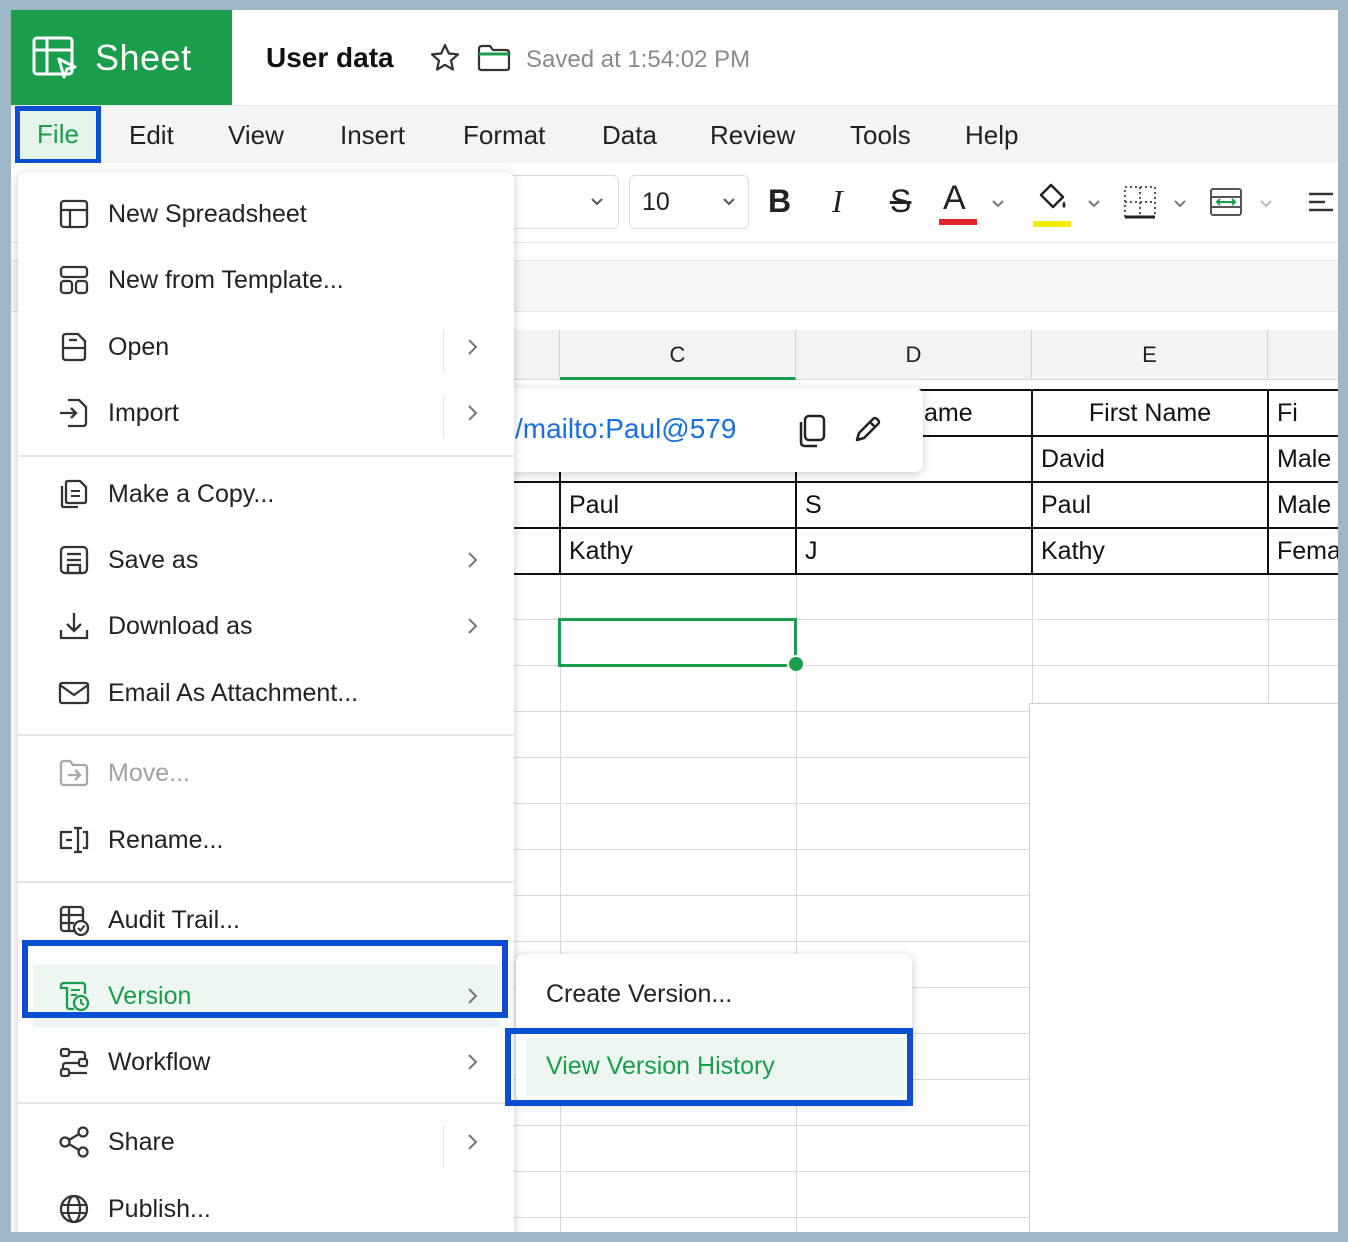  Describe the element at coordinates (266, 1103) in the screenshot. I see `menu-divider` at that location.